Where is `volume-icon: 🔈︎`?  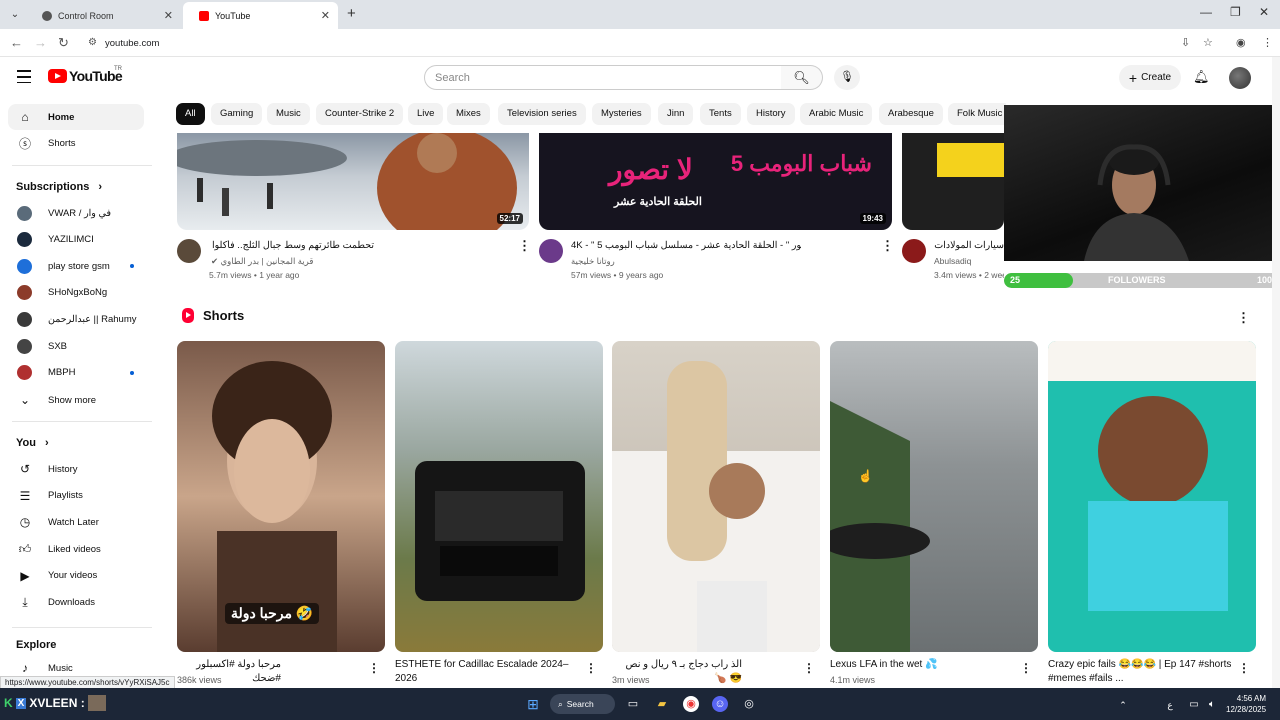
volume-icon: 🔈︎ is located at coordinates (1212, 705).